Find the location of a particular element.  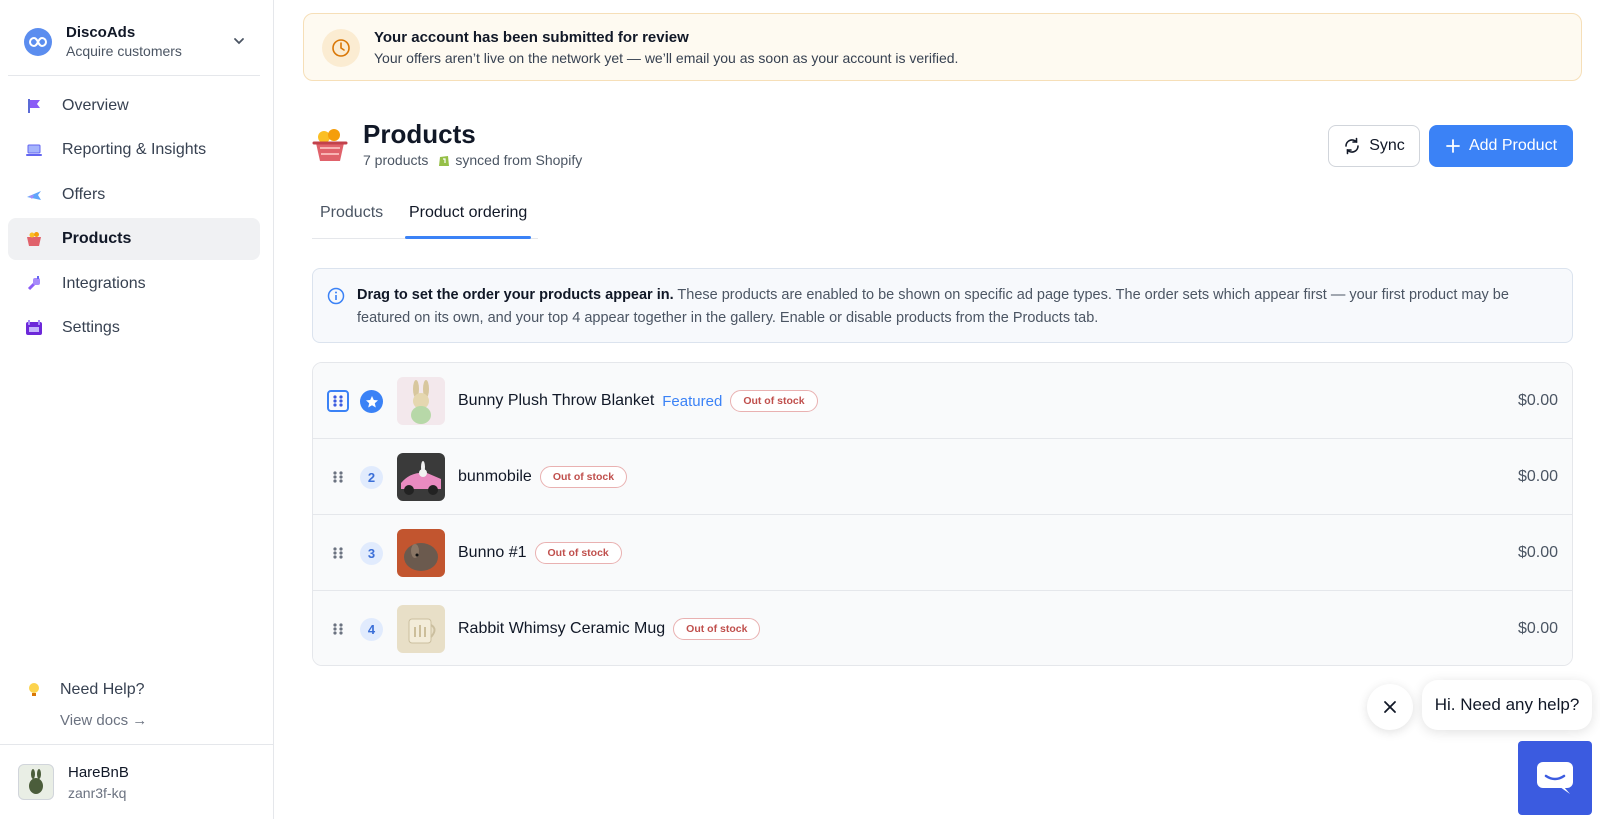

sidebar-item-label: Products is located at coordinates (97, 239).